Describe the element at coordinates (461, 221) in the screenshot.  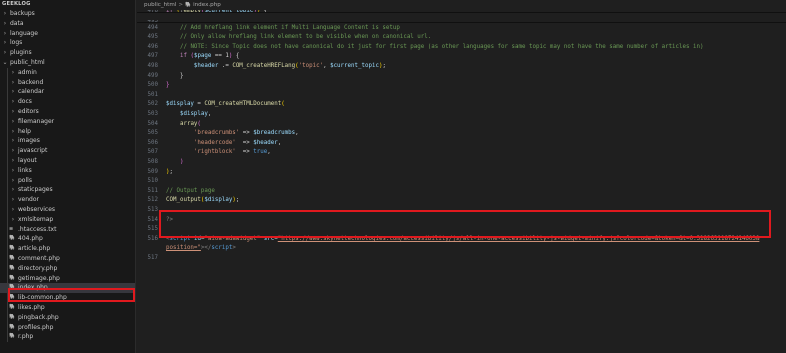
I see `code-line: 514 ?>` at that location.